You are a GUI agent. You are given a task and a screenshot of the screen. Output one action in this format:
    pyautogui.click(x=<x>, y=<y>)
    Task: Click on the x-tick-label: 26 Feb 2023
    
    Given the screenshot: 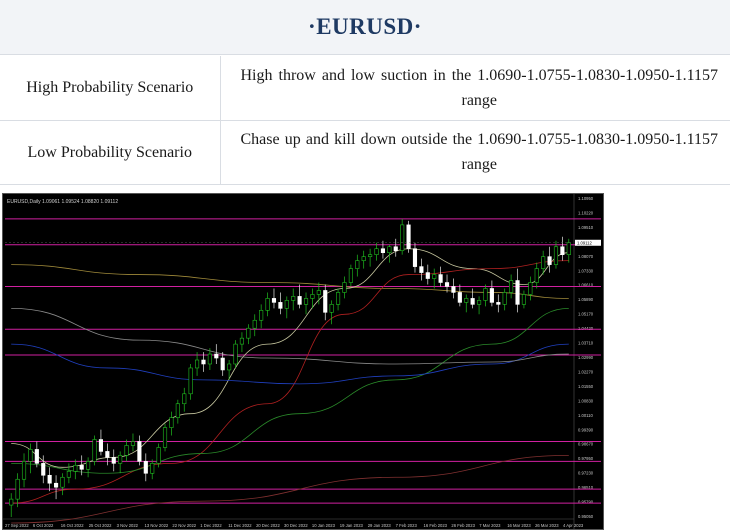 What is the action you would take?
    pyautogui.click(x=463, y=525)
    